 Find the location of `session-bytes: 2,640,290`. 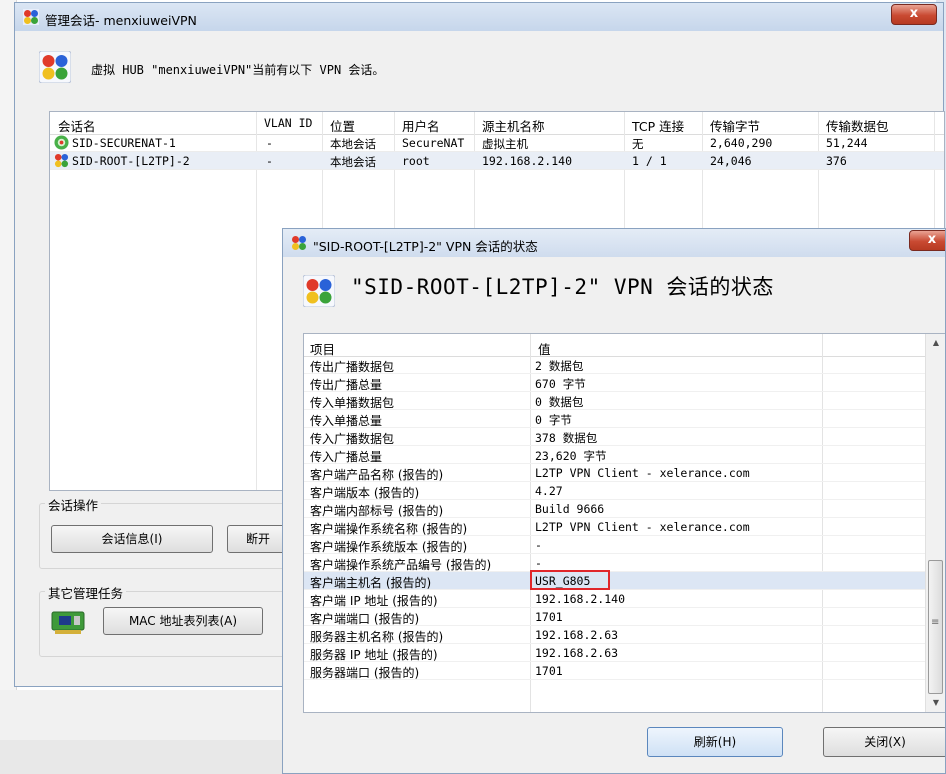

session-bytes: 2,640,290 is located at coordinates (741, 143).